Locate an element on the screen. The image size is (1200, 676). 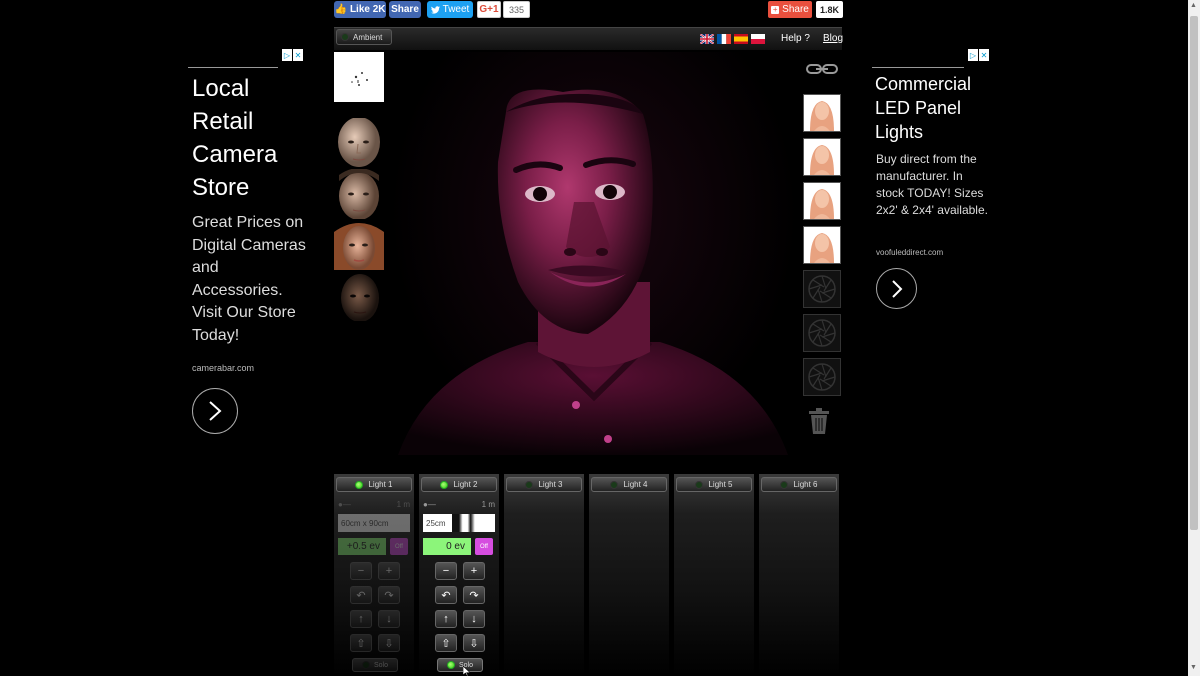
light-2-rotate-right-button: ↷ is located at coordinates (474, 595).